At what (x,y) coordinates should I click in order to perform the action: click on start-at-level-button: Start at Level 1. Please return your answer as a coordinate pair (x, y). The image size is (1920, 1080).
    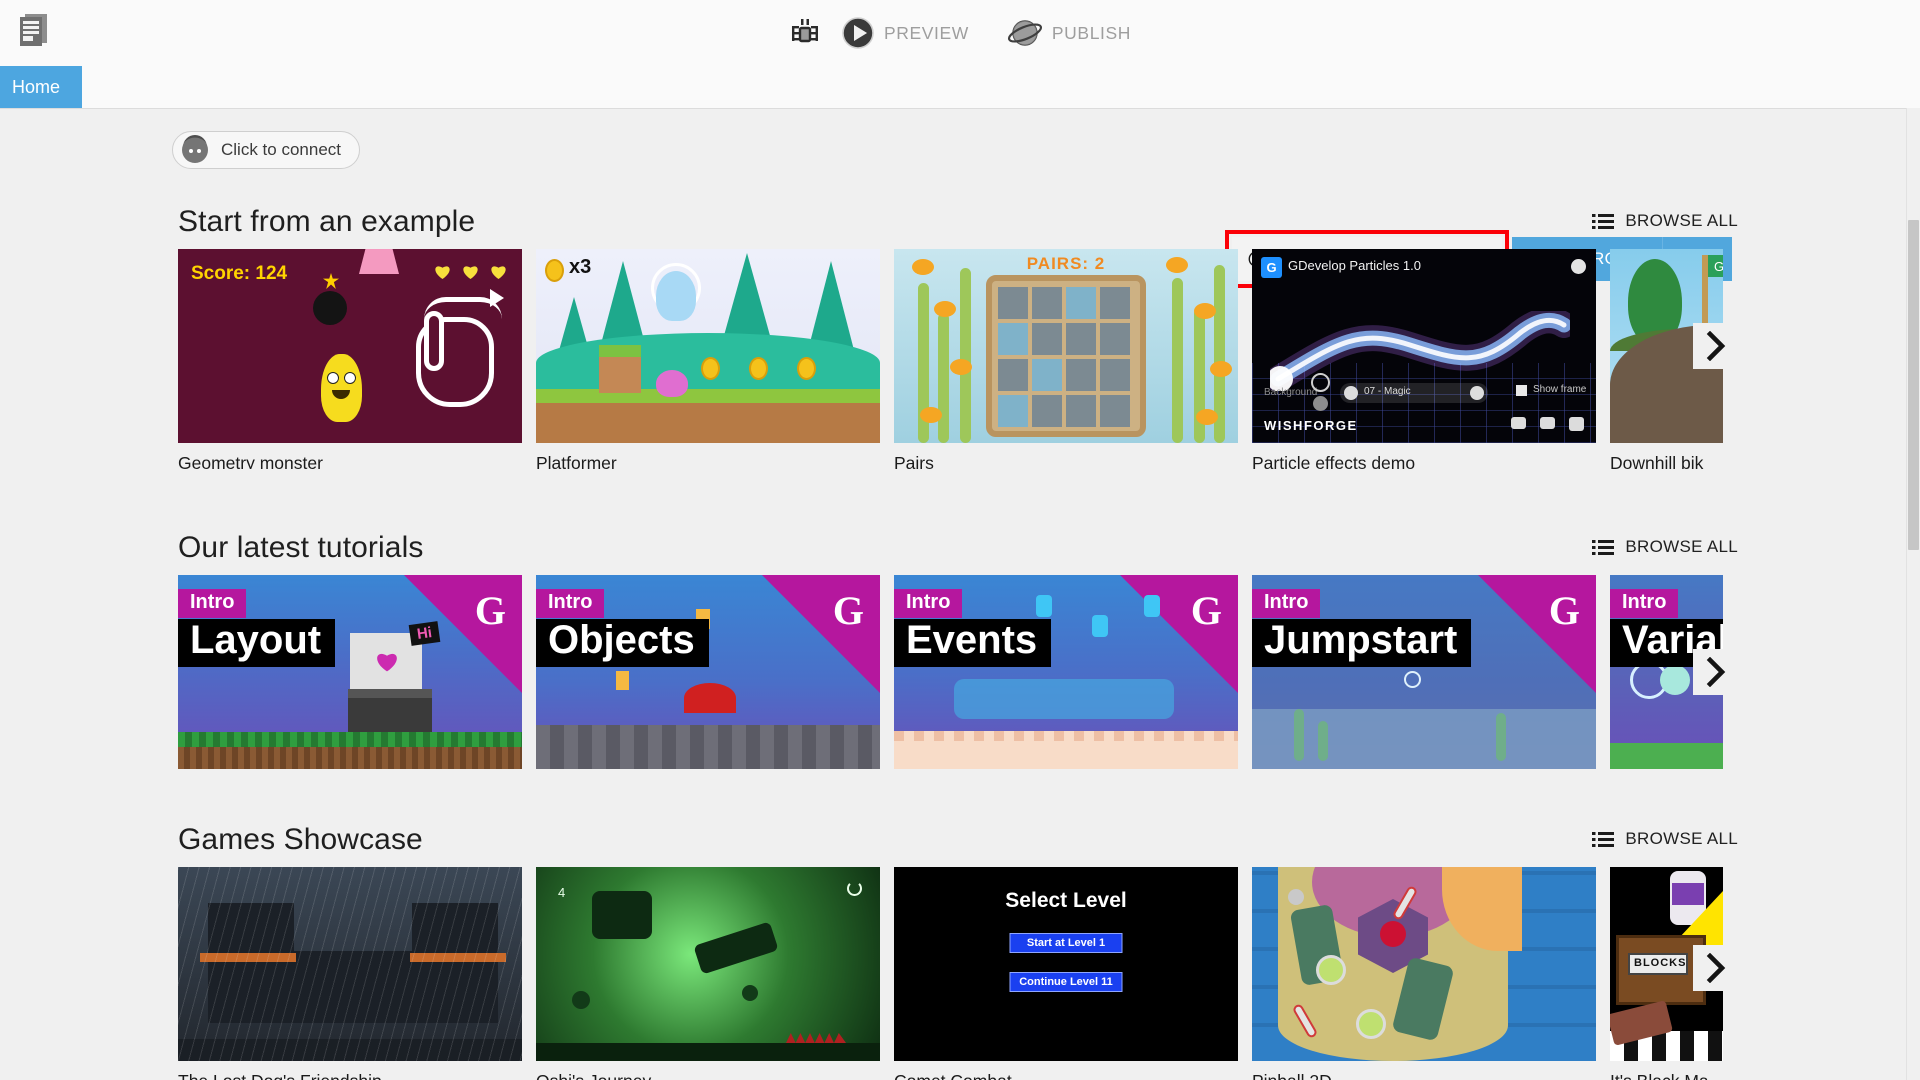
    Looking at the image, I should click on (1066, 943).